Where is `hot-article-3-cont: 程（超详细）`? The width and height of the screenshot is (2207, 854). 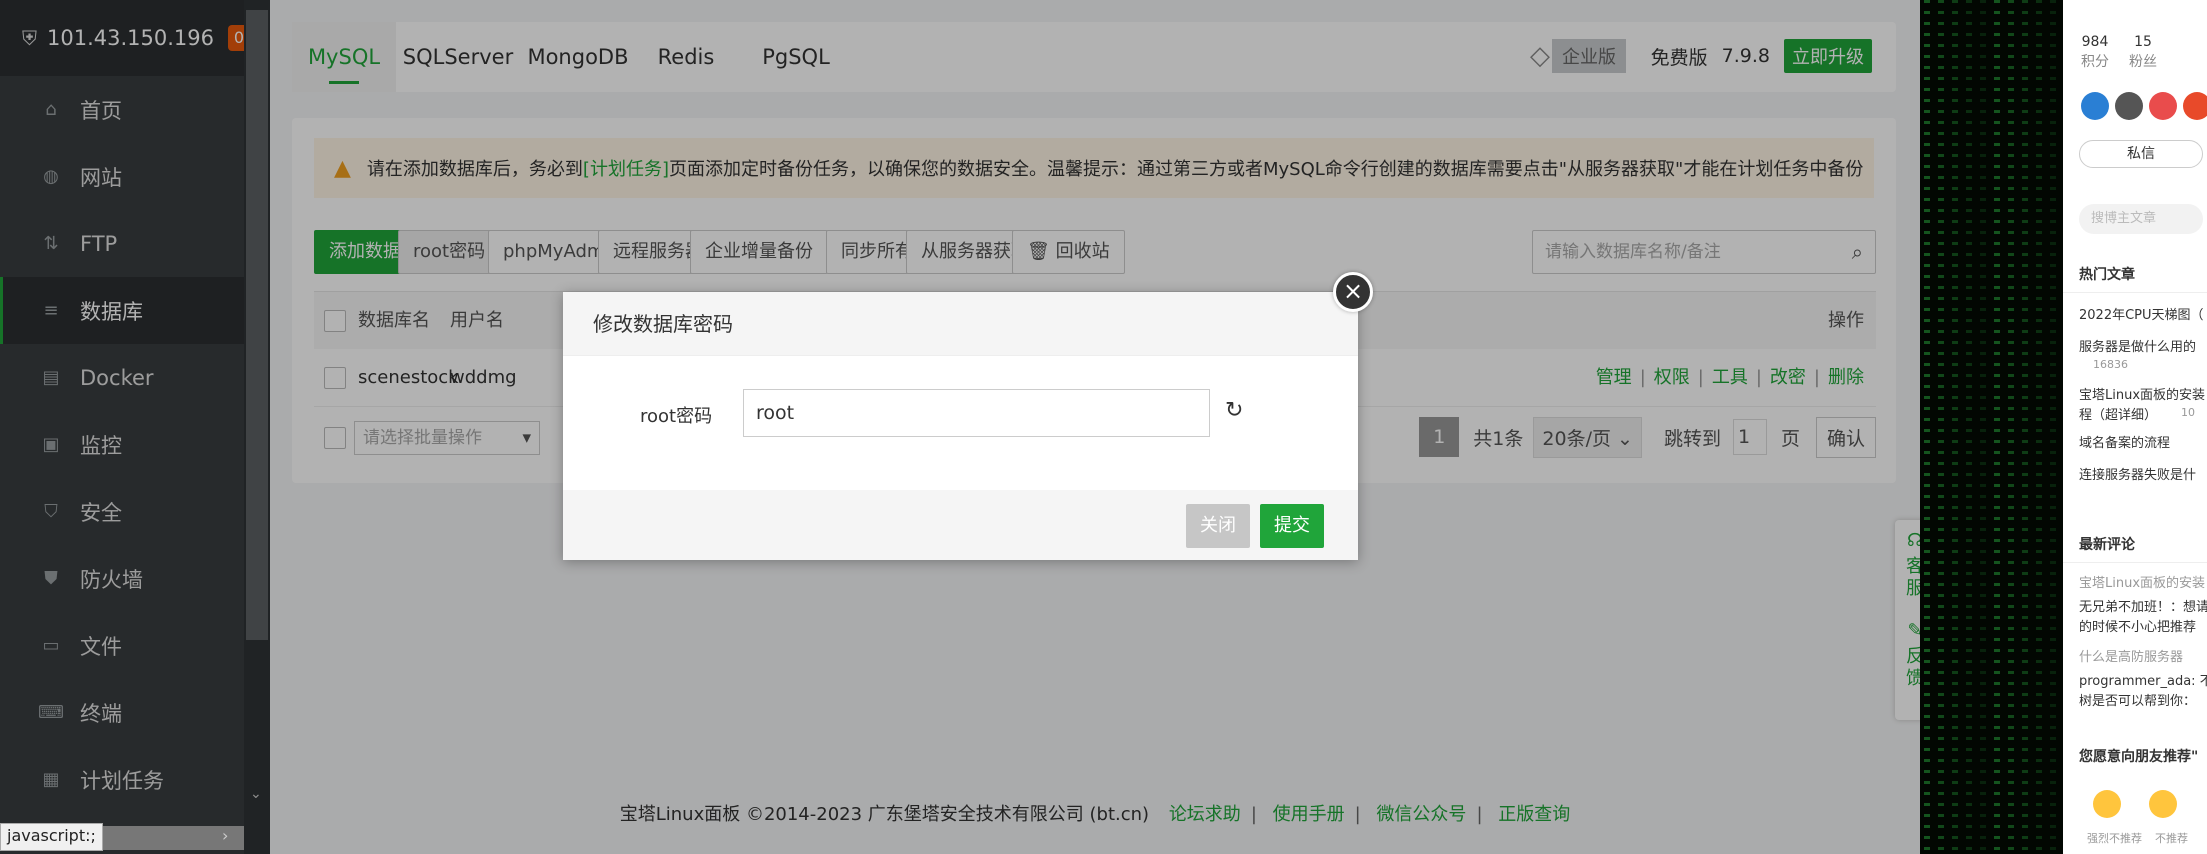
hot-article-3-cont: 程（超详细） is located at coordinates (2118, 413).